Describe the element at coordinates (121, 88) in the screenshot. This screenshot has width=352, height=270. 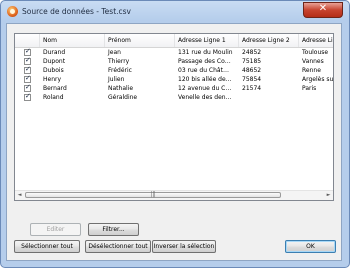
I see `cell-prenom: Nathalie` at that location.